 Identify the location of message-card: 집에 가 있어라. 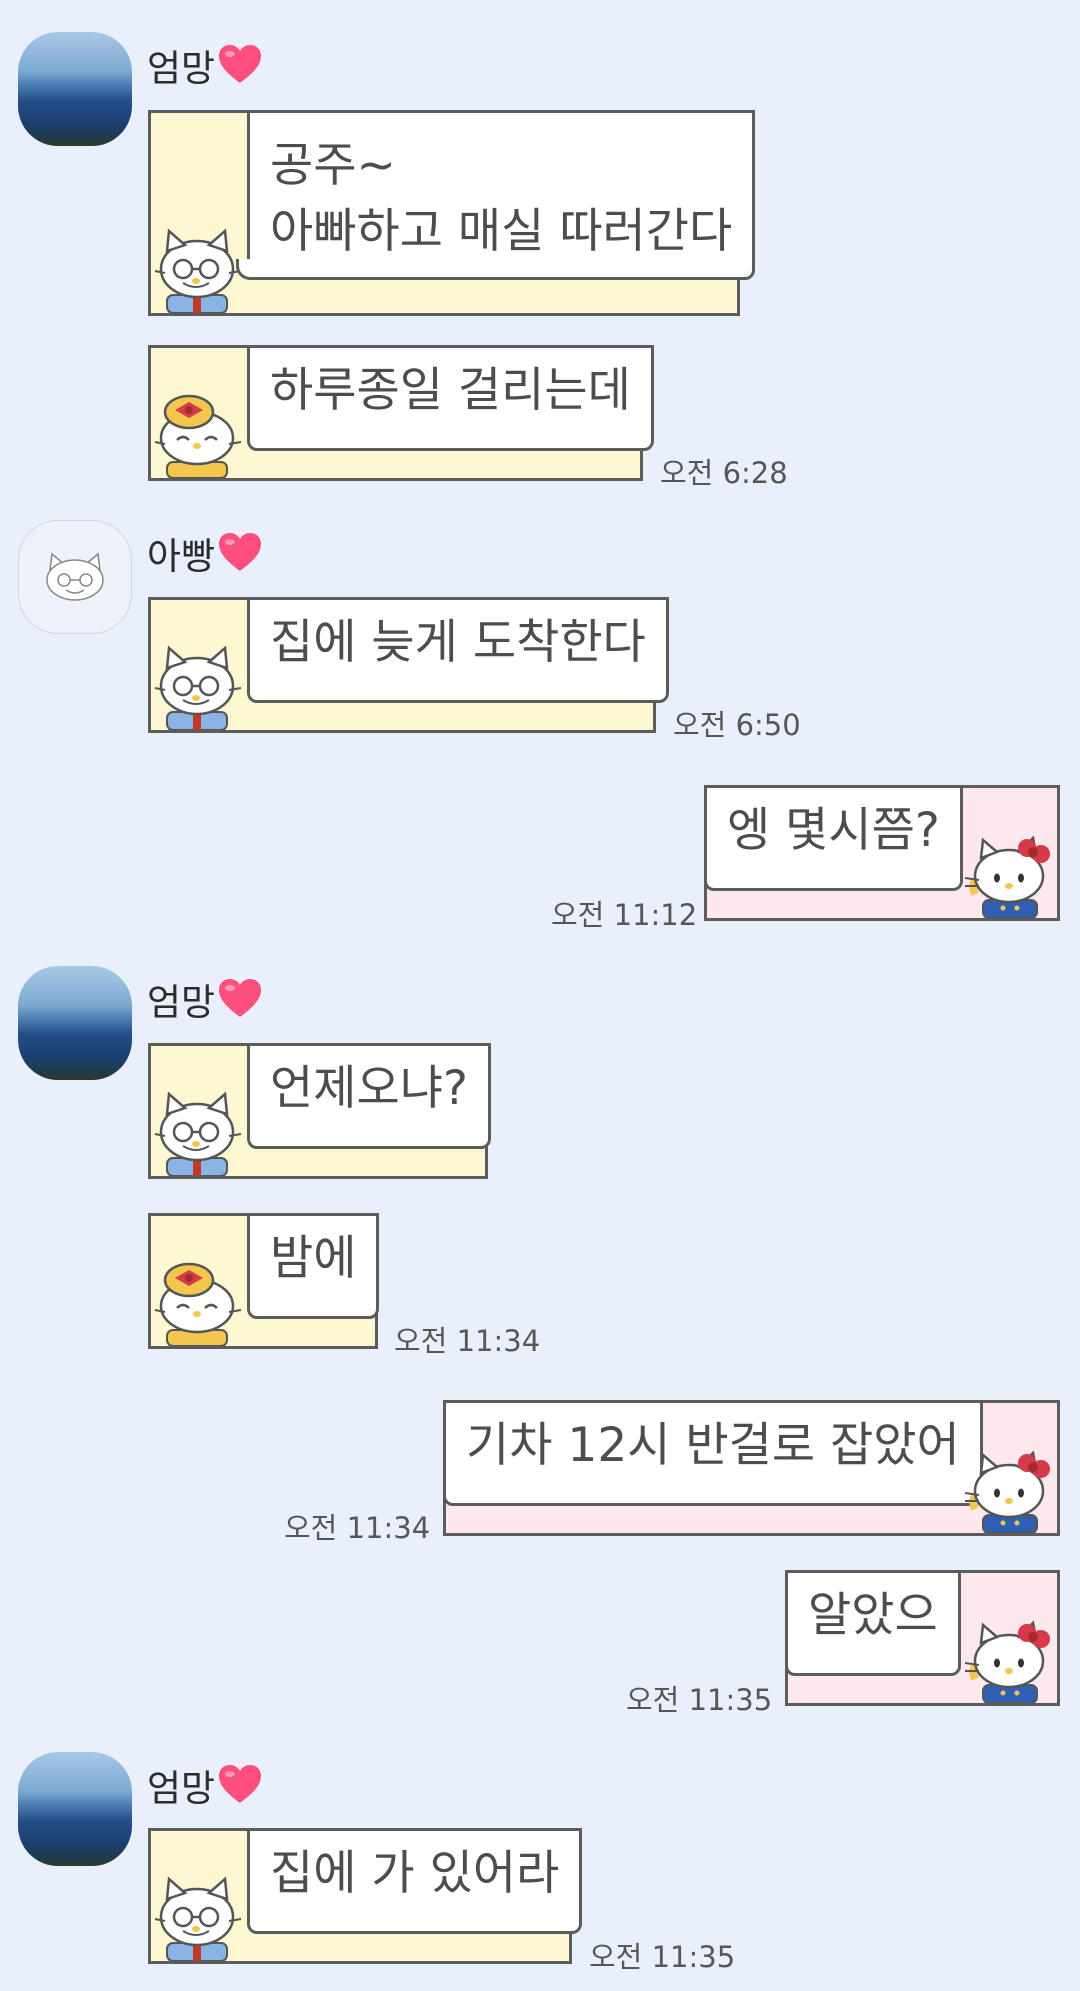
(365, 1896).